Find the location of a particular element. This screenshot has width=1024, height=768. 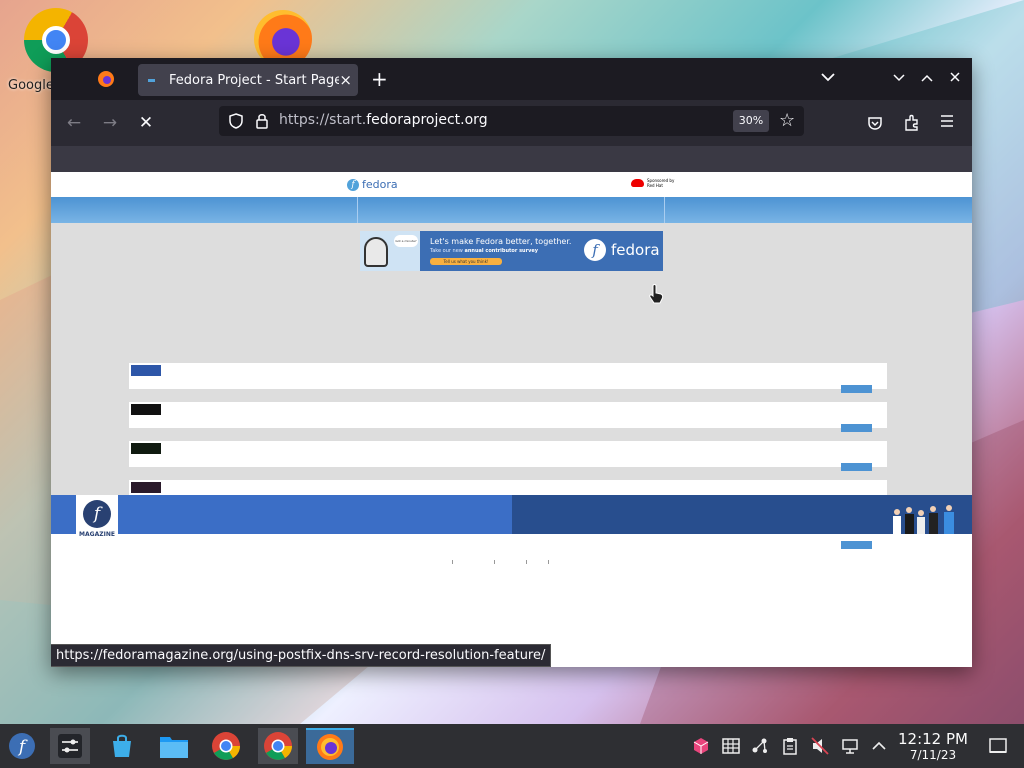

chevron-up-icon is located at coordinates (879, 746).